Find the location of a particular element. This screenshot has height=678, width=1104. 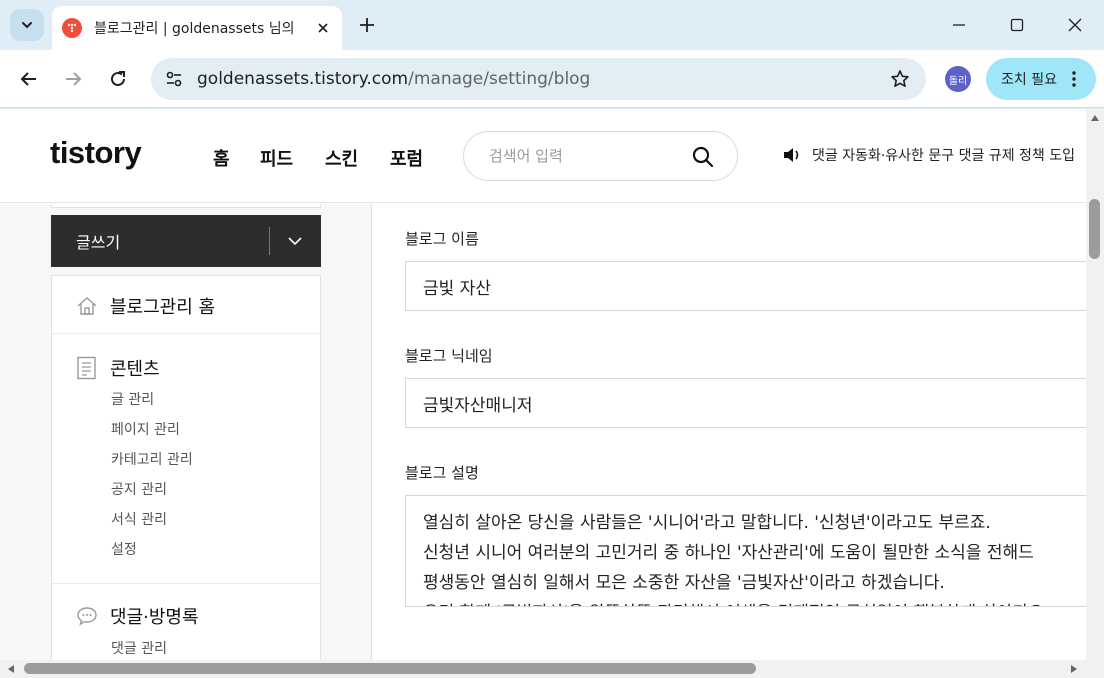

sidebar-subitem-posts: 글 관리 is located at coordinates (132, 399).